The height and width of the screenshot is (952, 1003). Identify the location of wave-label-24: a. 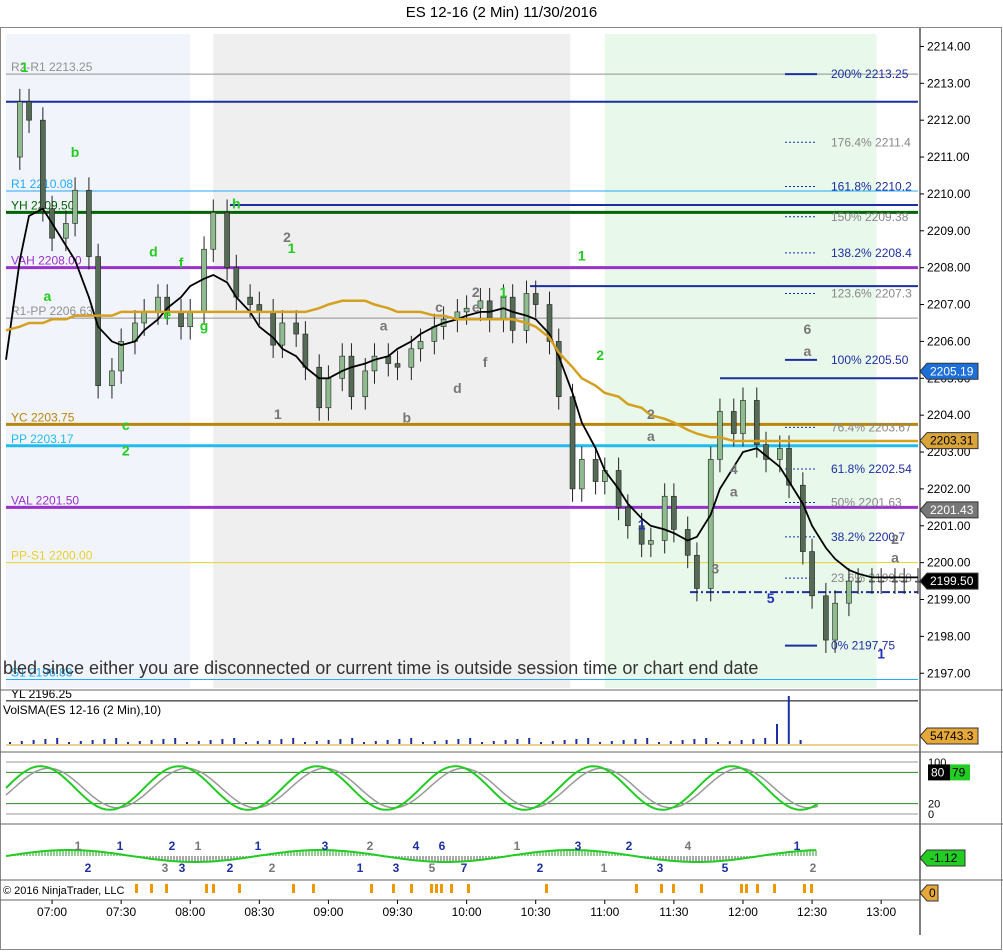
(651, 436).